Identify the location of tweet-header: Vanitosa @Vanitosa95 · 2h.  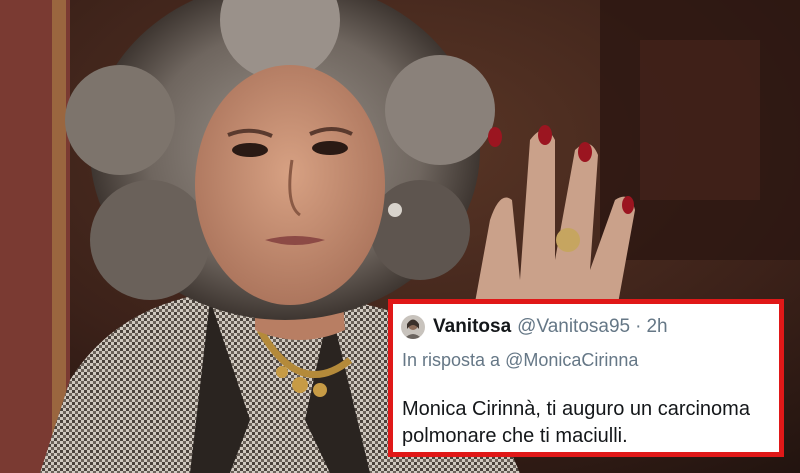
(534, 327).